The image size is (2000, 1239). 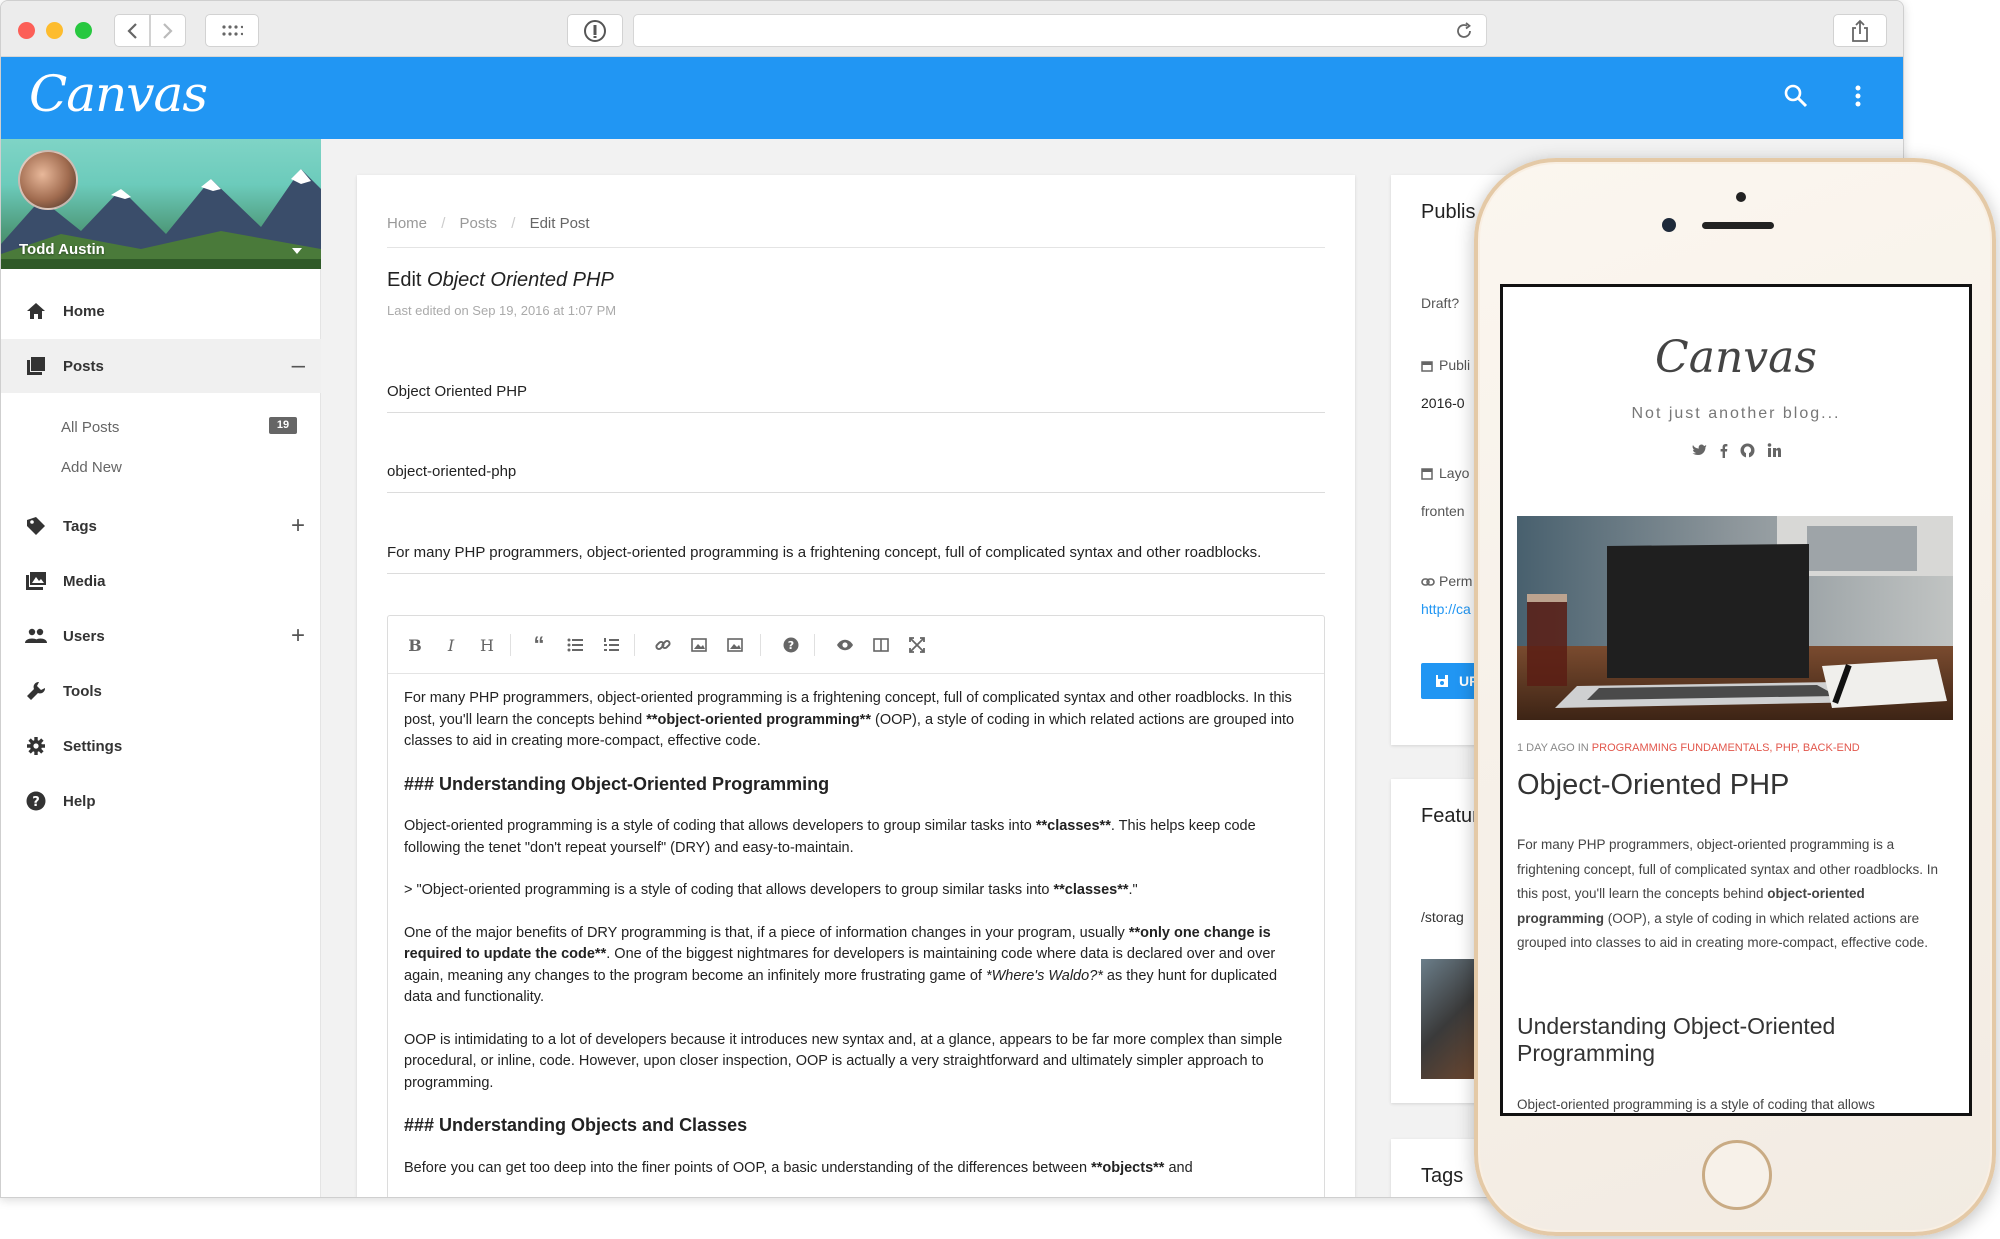 I want to click on sidebar-subitem-all-posts: All Posts, so click(x=90, y=427).